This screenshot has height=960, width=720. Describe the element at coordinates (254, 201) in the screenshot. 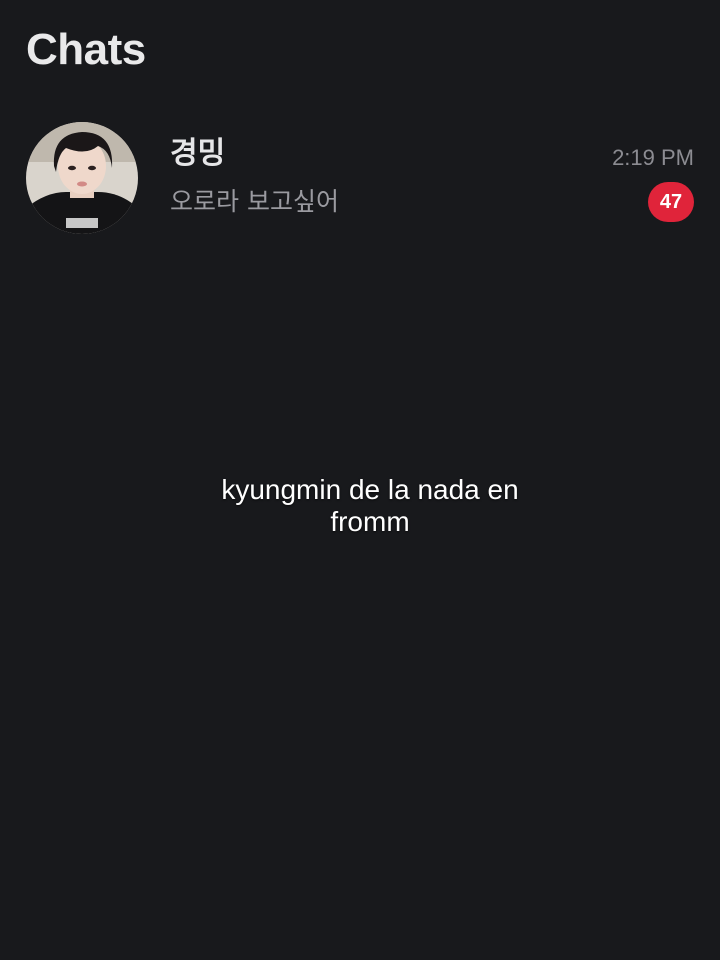

I see `chat-last-message: 오로라 보고싶어` at that location.